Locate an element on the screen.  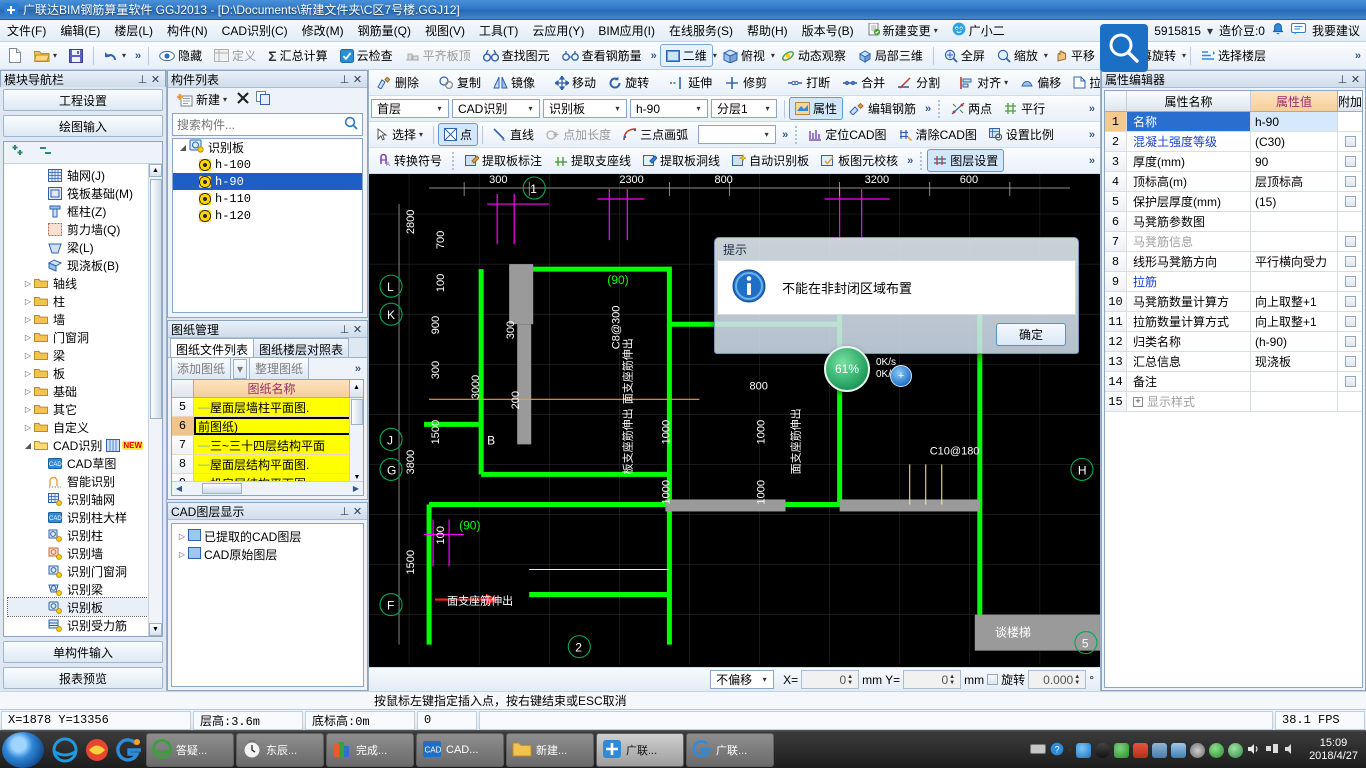
module-tree-scrollbar: ▲ ▼ is located at coordinates (155, 400).